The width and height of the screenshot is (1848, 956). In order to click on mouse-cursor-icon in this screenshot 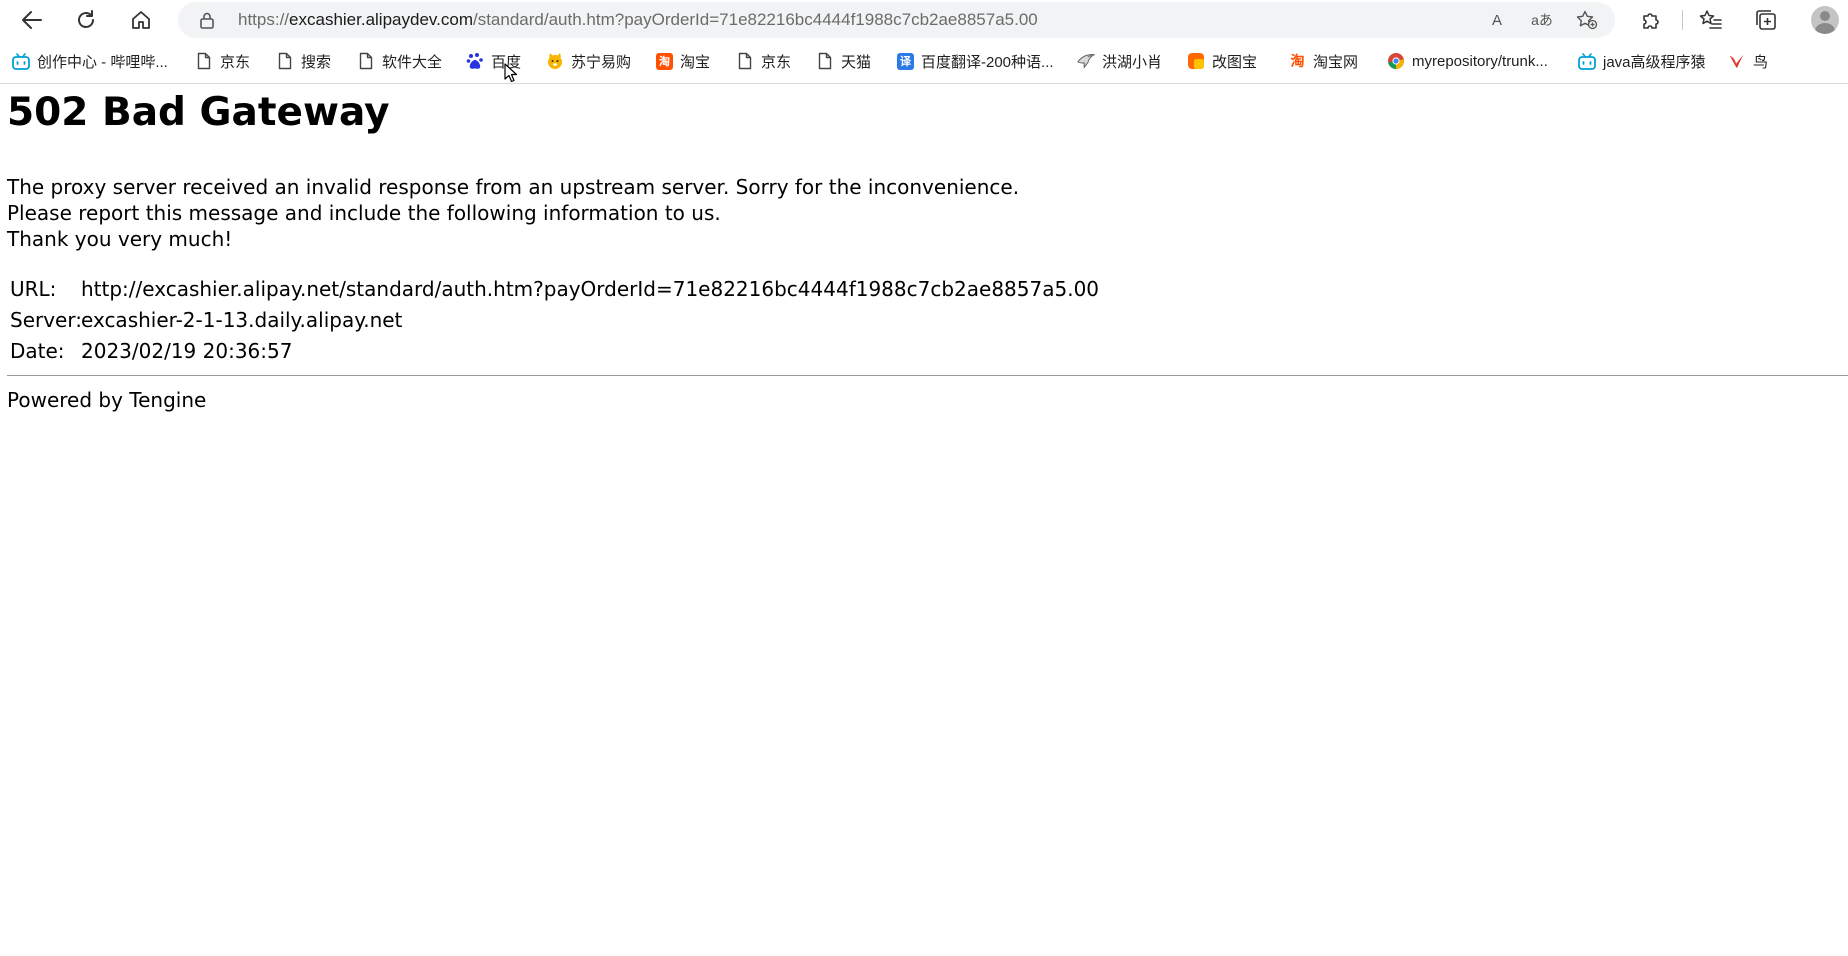, I will do `click(511, 73)`.